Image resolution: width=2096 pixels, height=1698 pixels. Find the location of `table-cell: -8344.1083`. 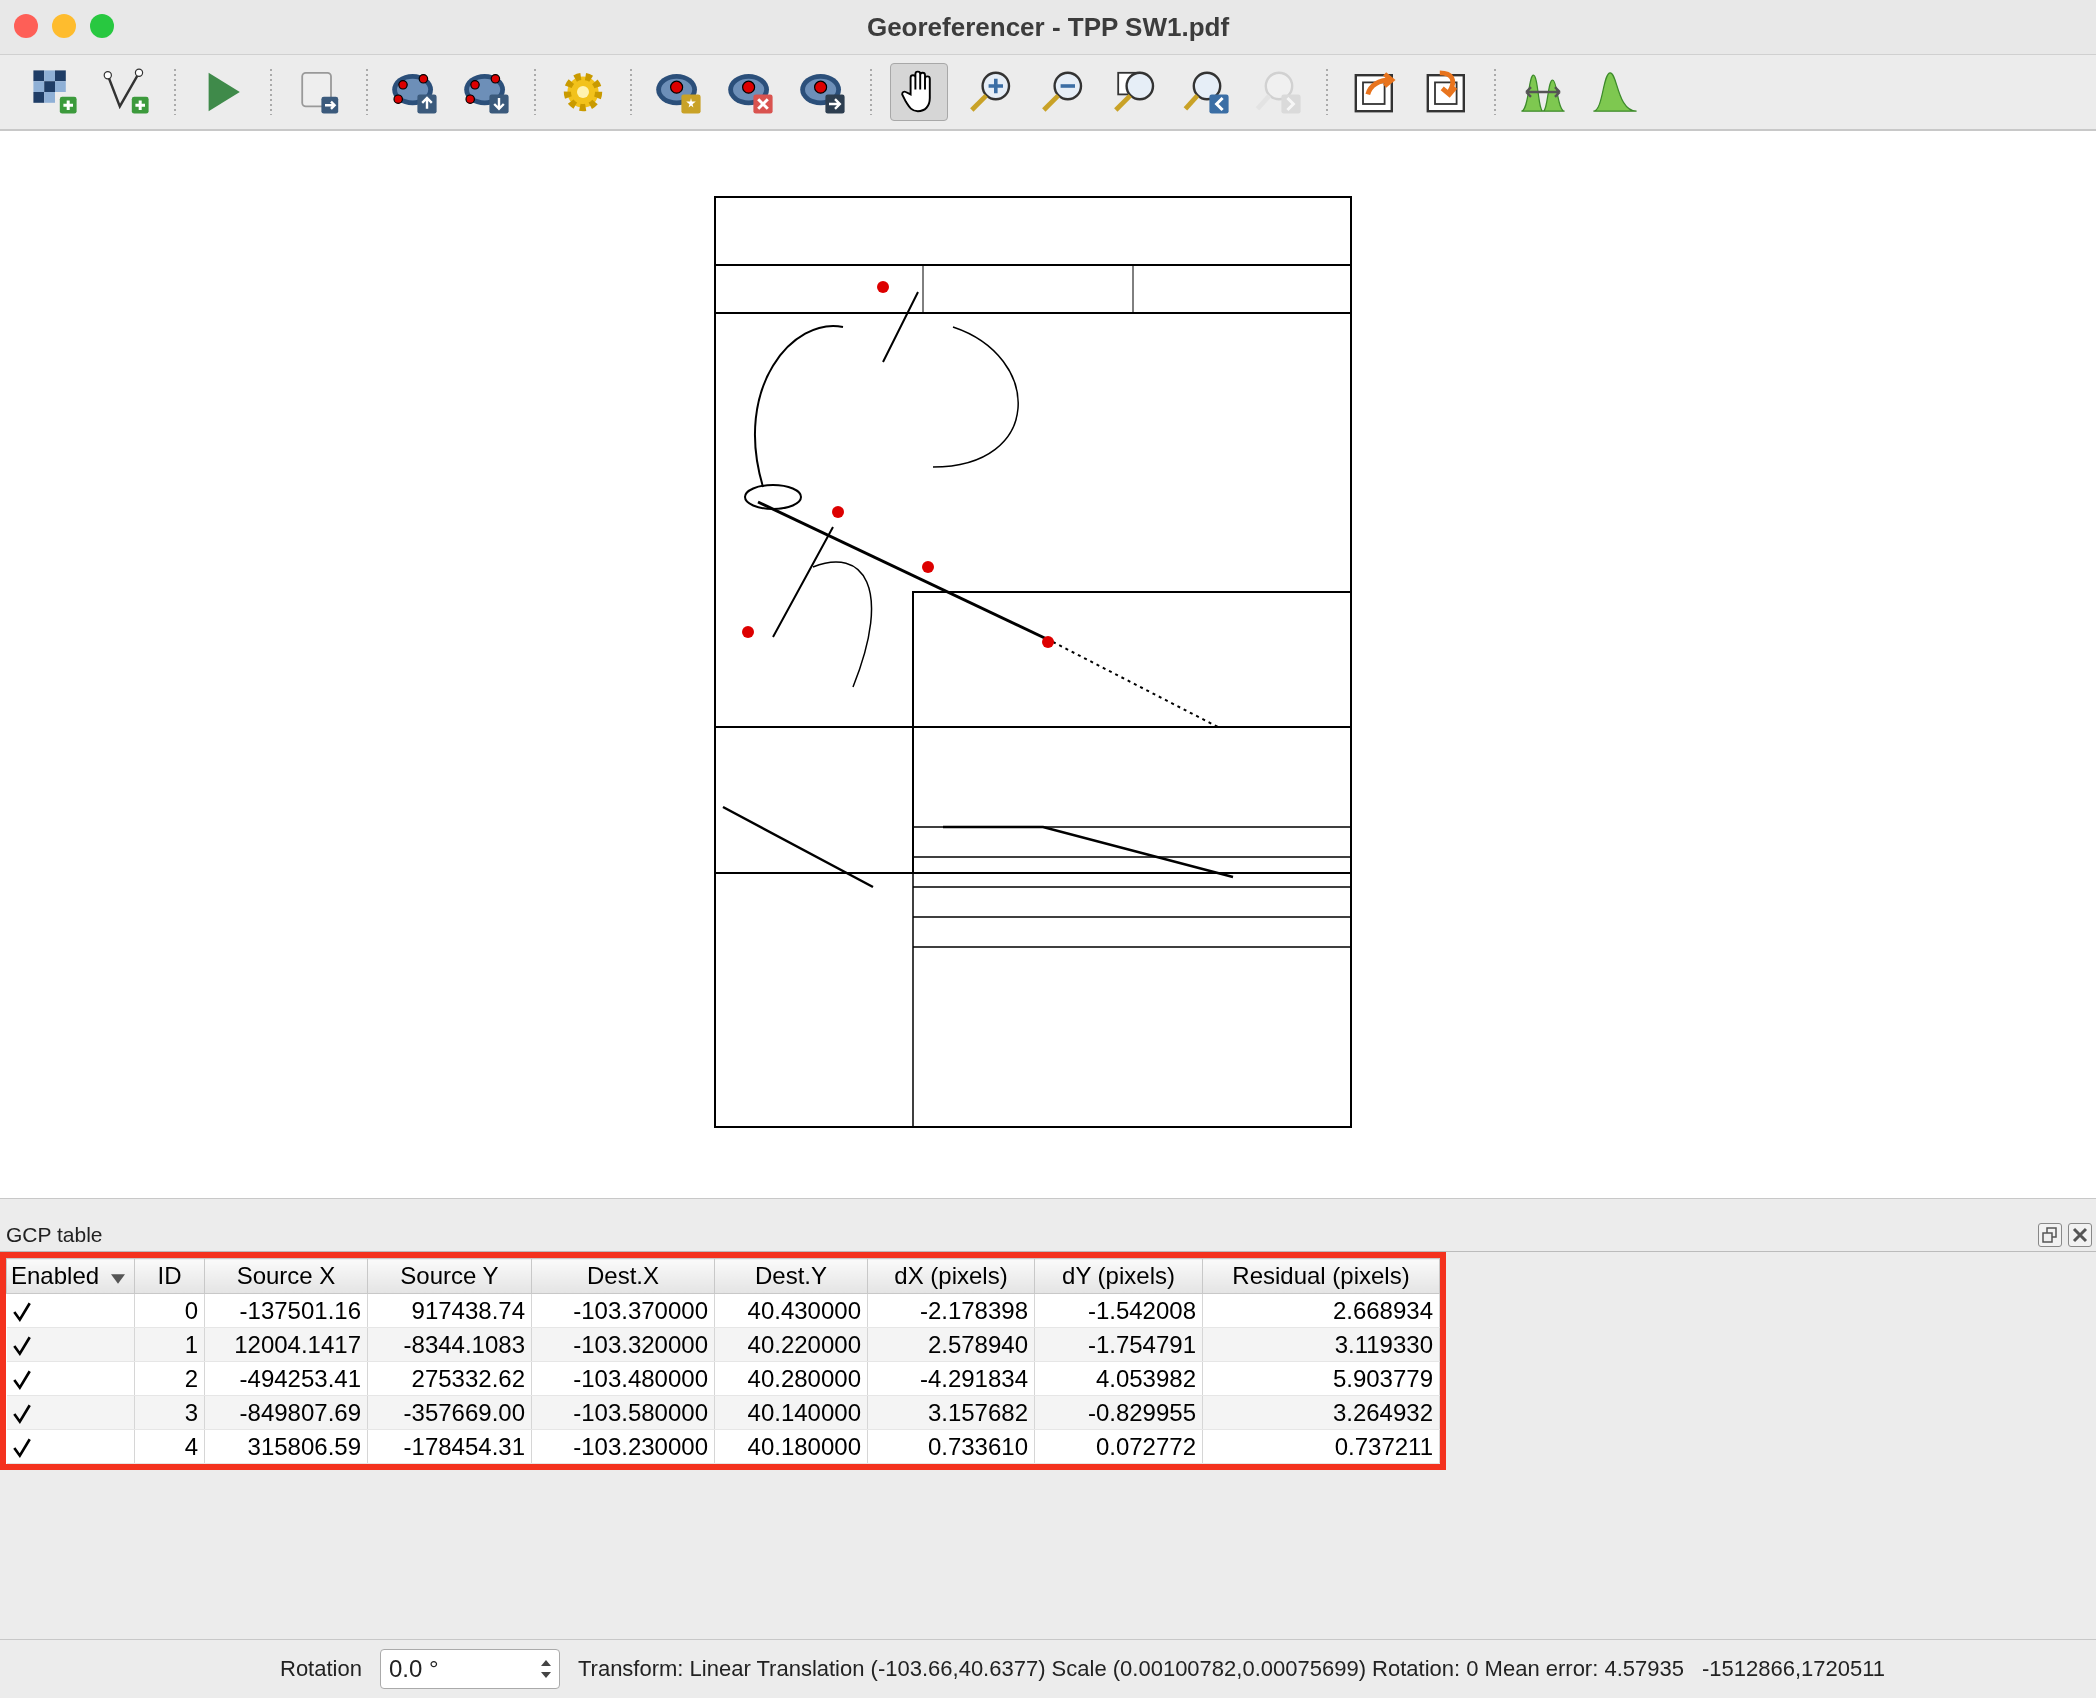

table-cell: -8344.1083 is located at coordinates (449, 1344).